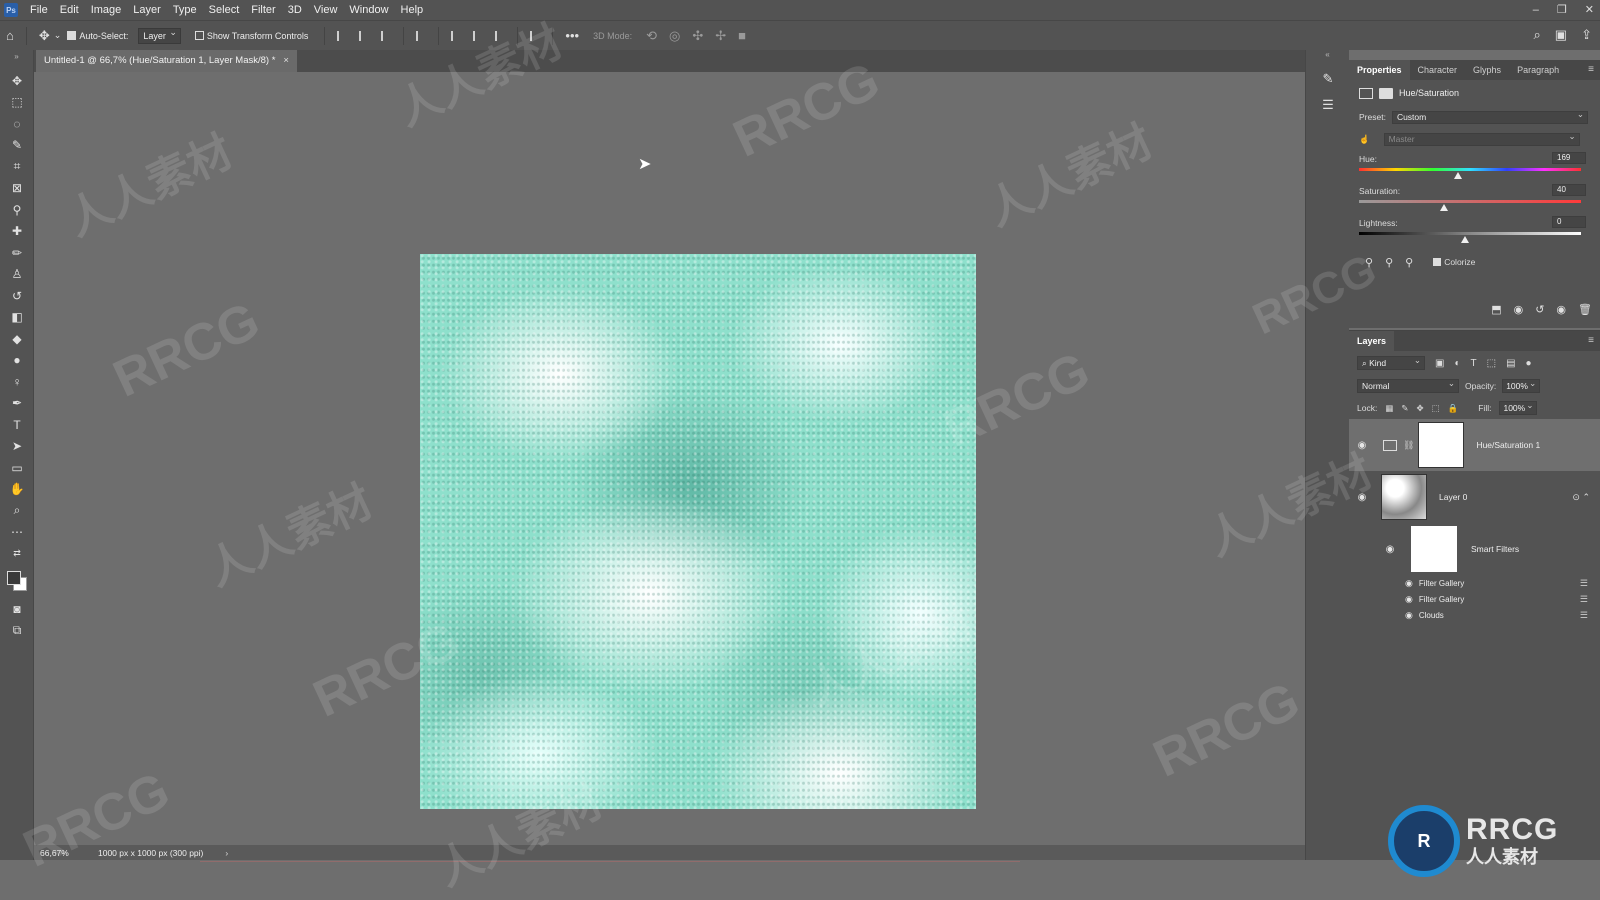  What do you see at coordinates (185, 10) in the screenshot?
I see `menu-type: Type` at bounding box center [185, 10].